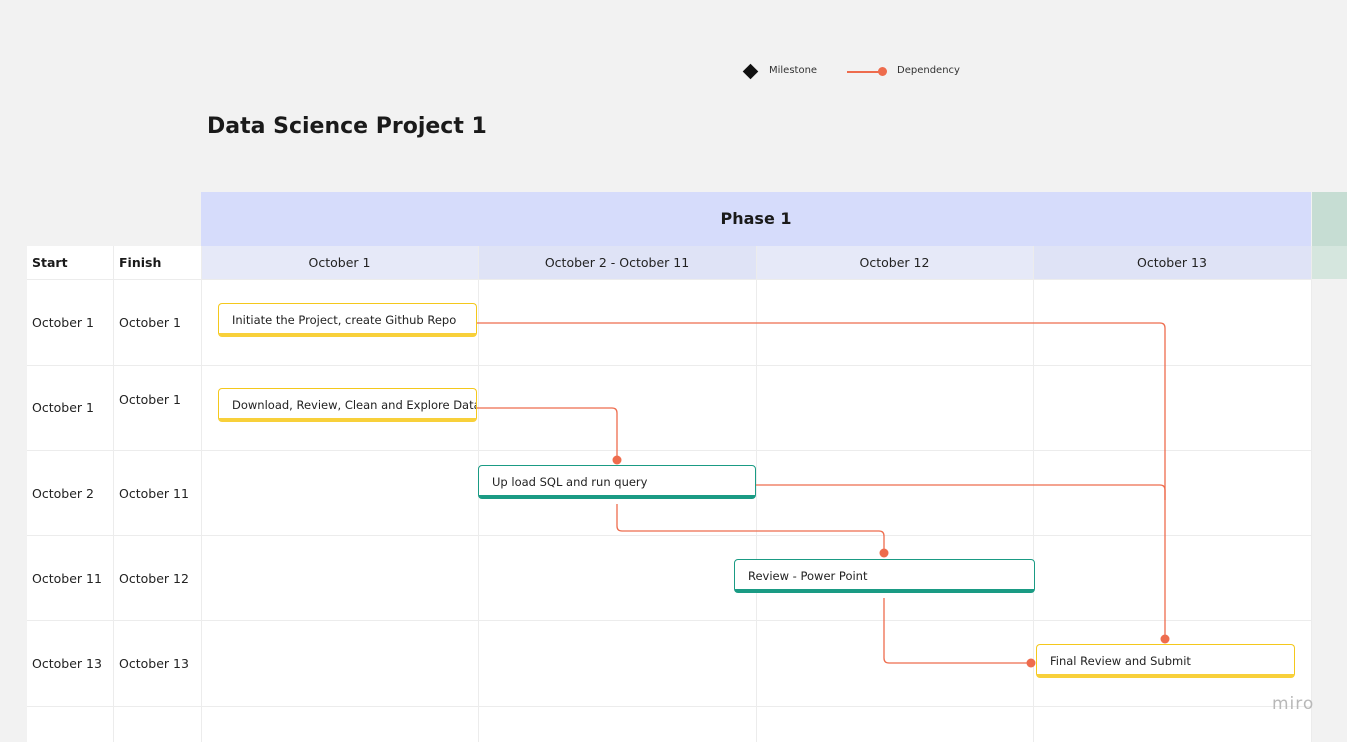 This screenshot has height=742, width=1347. Describe the element at coordinates (884, 576) in the screenshot. I see `task-card: Review - Power Point` at that location.